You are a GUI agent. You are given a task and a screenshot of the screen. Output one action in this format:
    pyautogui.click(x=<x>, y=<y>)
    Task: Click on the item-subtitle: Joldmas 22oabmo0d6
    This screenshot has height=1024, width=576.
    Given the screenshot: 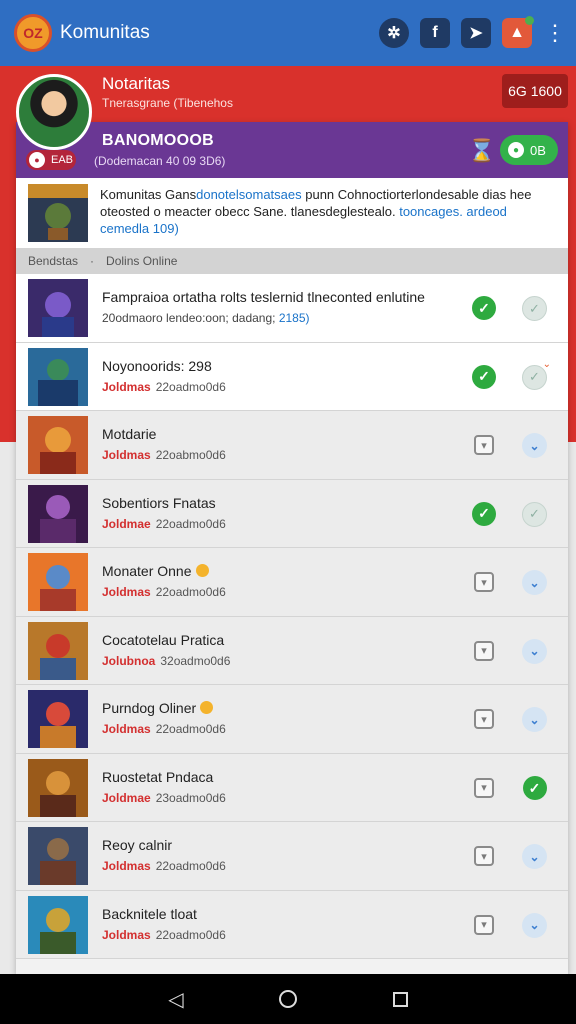 What is the action you would take?
    pyautogui.click(x=164, y=455)
    